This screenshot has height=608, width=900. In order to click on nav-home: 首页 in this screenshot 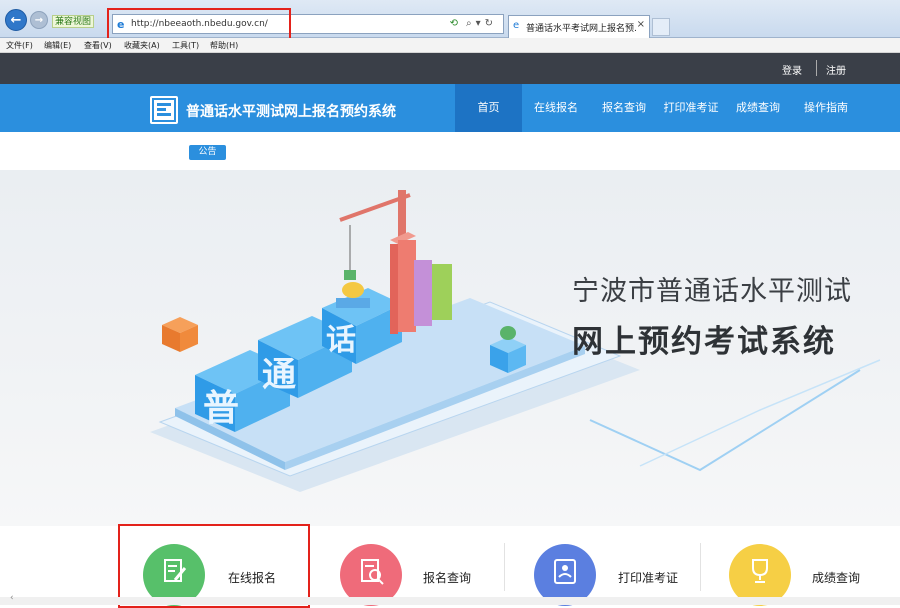, I will do `click(488, 108)`.